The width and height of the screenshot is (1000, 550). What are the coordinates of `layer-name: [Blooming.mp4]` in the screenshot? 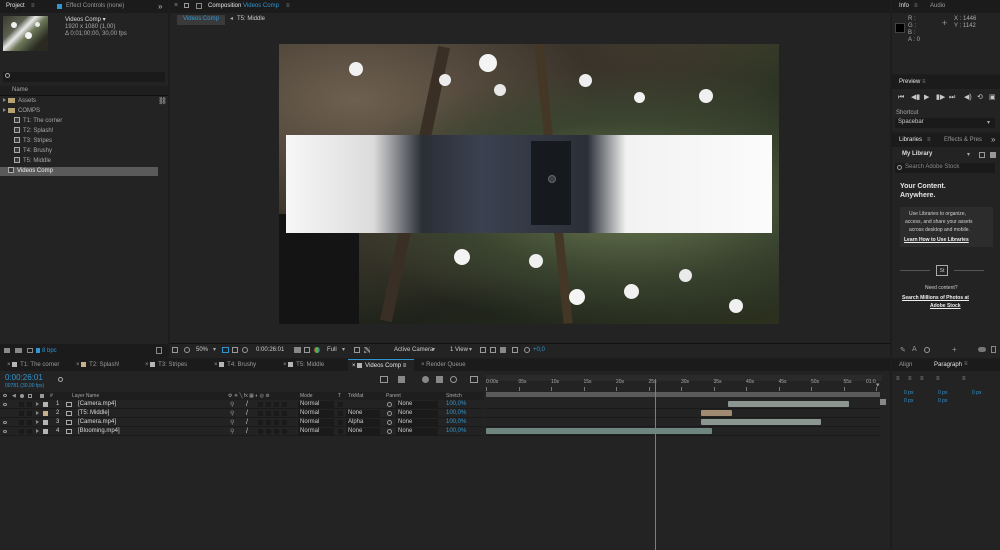 It's located at (99, 431).